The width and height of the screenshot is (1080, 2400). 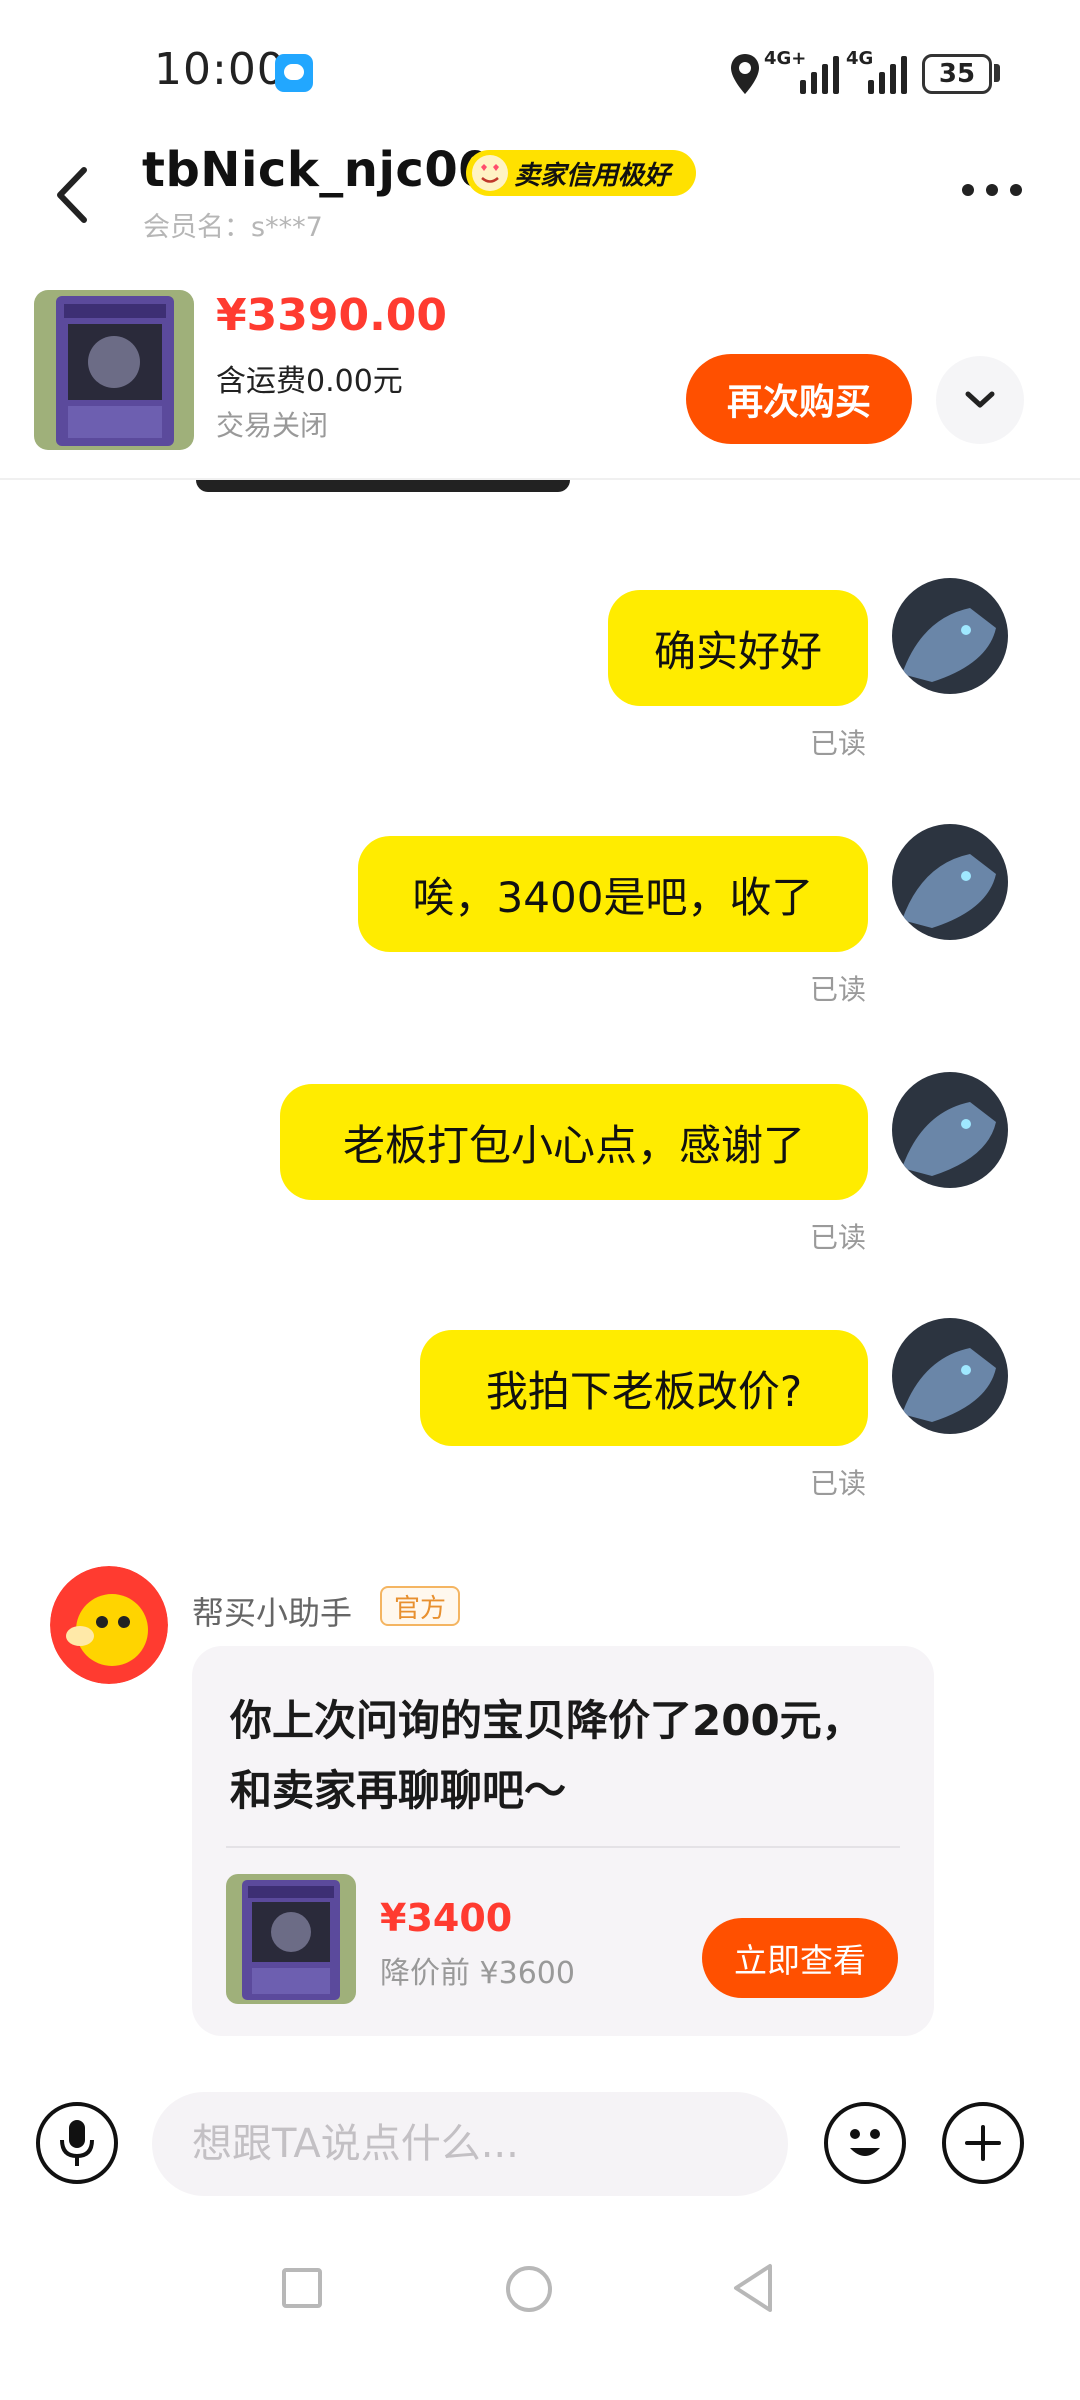 What do you see at coordinates (997, 73) in the screenshot?
I see `battery-tip` at bounding box center [997, 73].